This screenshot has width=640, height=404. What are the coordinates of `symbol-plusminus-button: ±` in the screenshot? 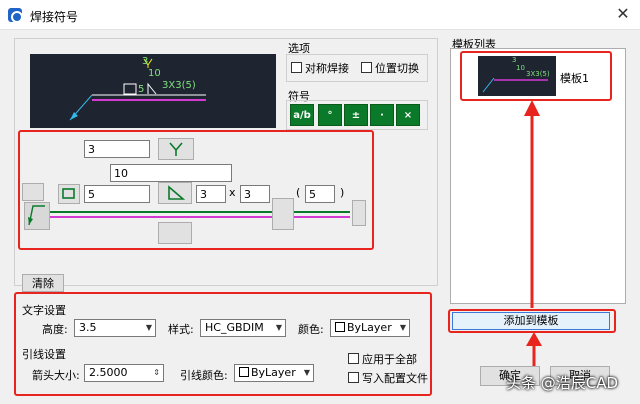 It's located at (356, 115).